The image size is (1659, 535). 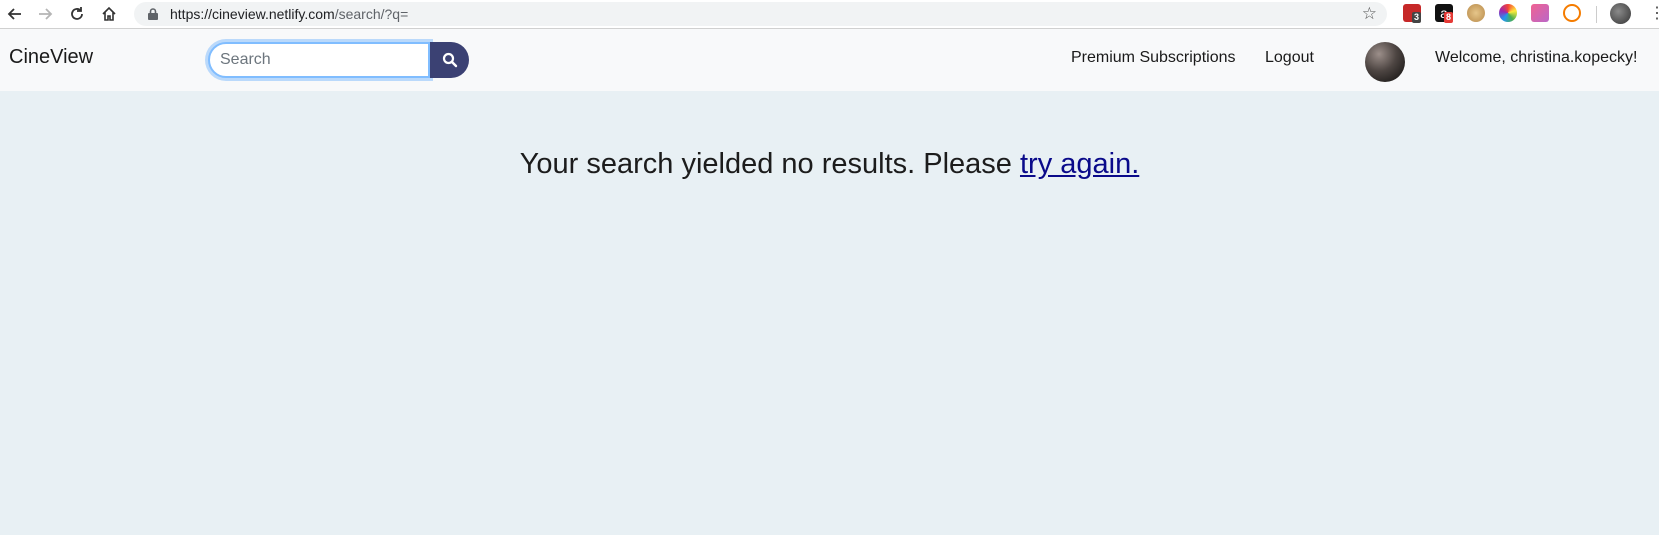 What do you see at coordinates (1536, 57) in the screenshot?
I see `welcome-text: Welcome, christina.kopecky!` at bounding box center [1536, 57].